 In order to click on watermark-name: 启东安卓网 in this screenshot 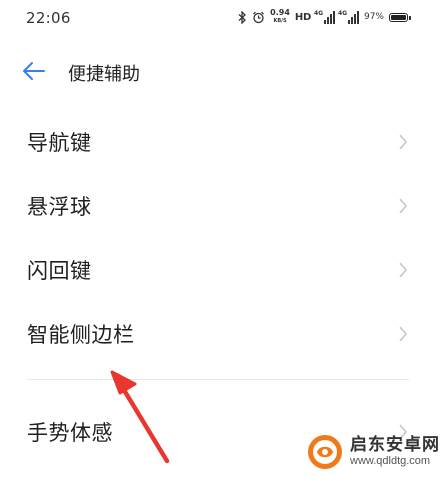, I will do `click(395, 445)`.